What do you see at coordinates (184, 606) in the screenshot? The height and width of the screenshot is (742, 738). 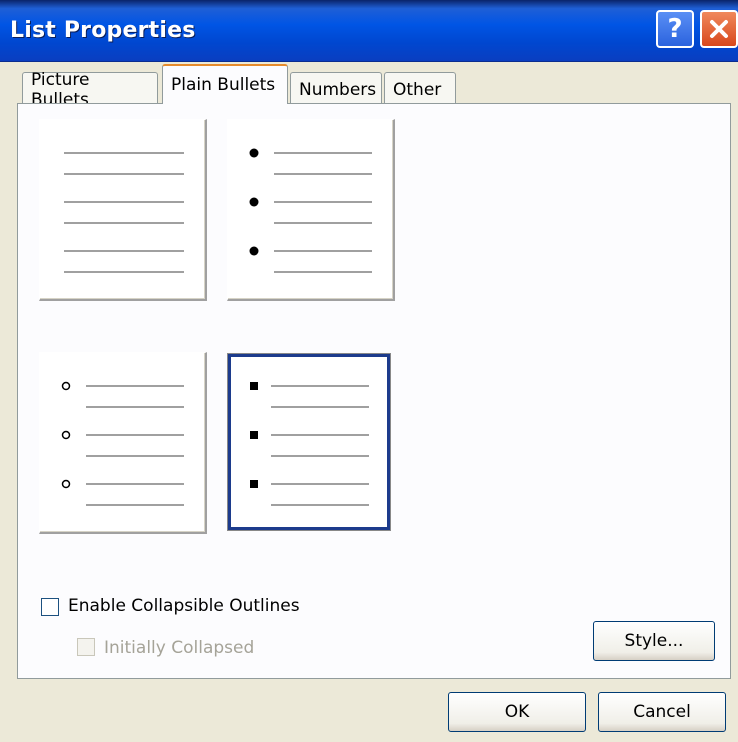 I see `enable-collapsible-label: Enable Collapsible Outlines` at bounding box center [184, 606].